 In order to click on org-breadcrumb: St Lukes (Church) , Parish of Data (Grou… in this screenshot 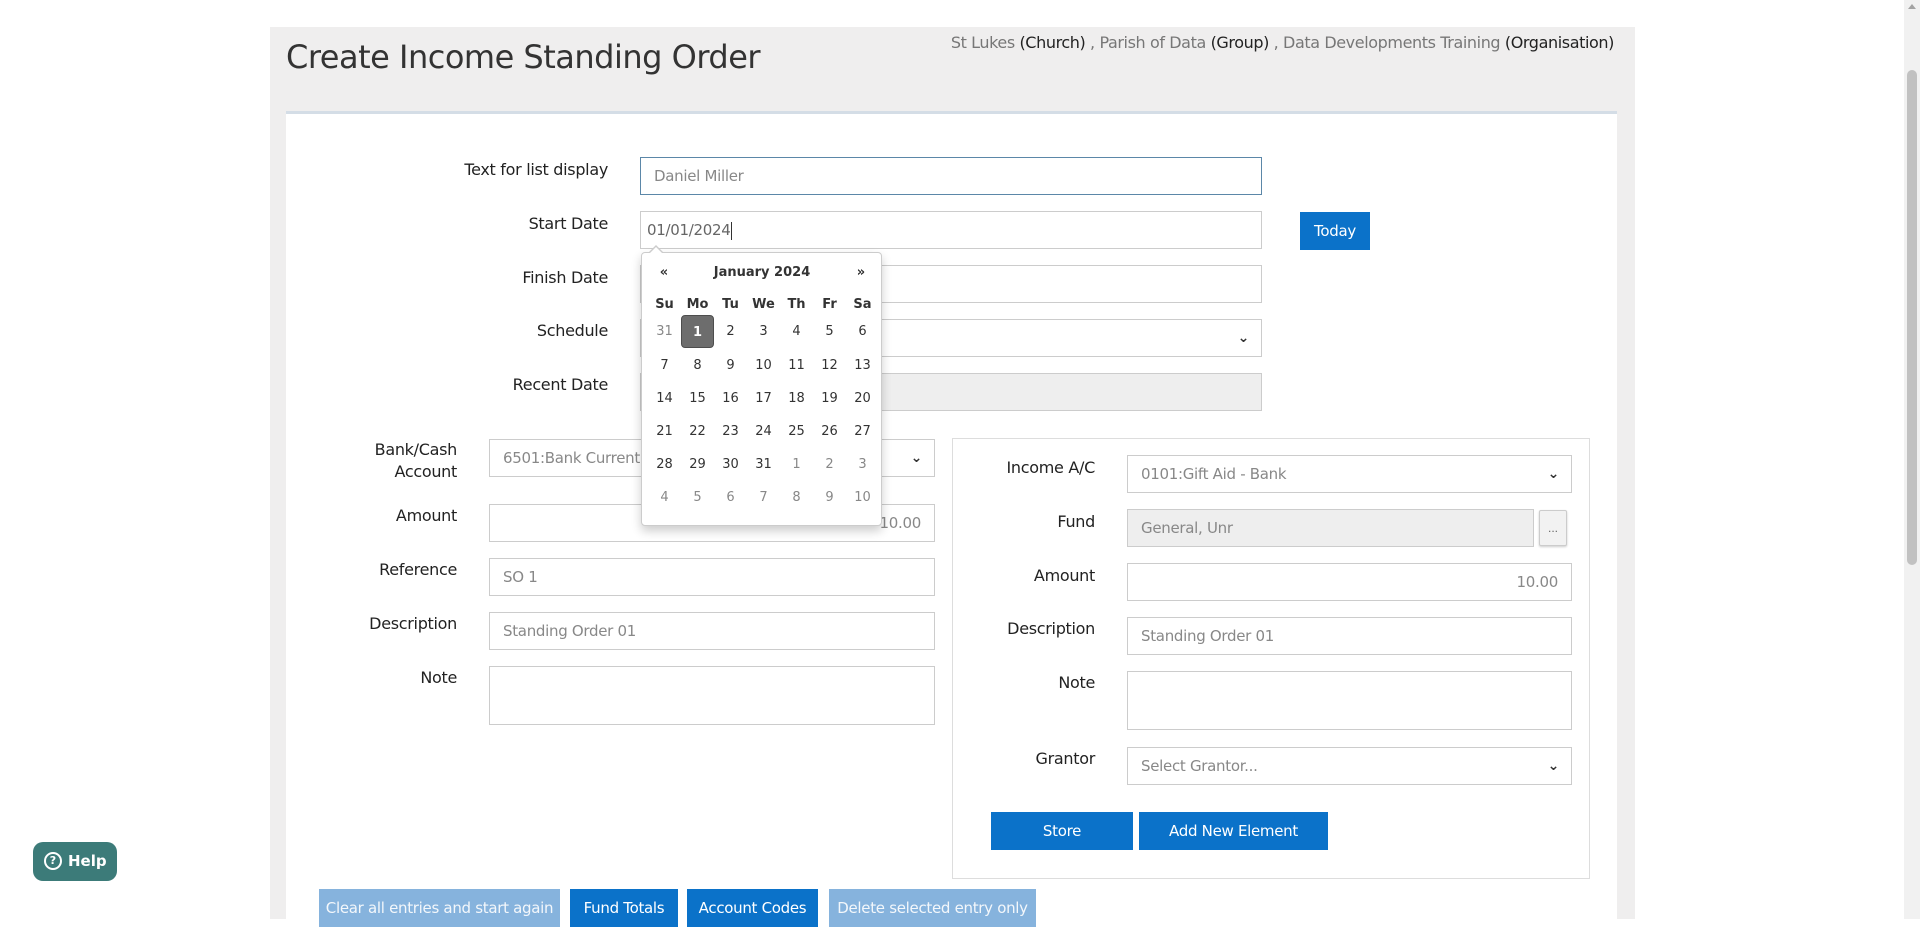, I will do `click(1282, 42)`.